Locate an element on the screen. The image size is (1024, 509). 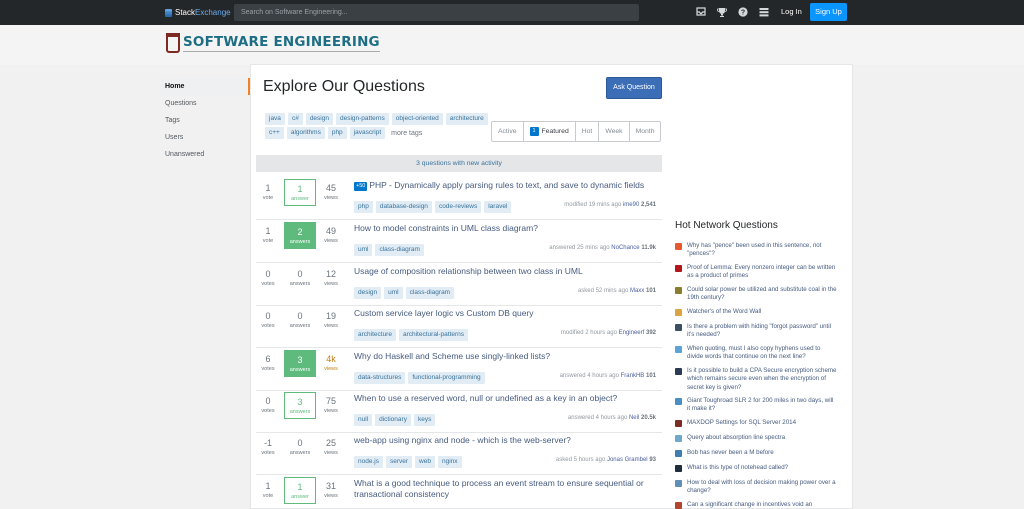
question-meta: modified 19 mins ago ime90 2,541 is located at coordinates (610, 205).